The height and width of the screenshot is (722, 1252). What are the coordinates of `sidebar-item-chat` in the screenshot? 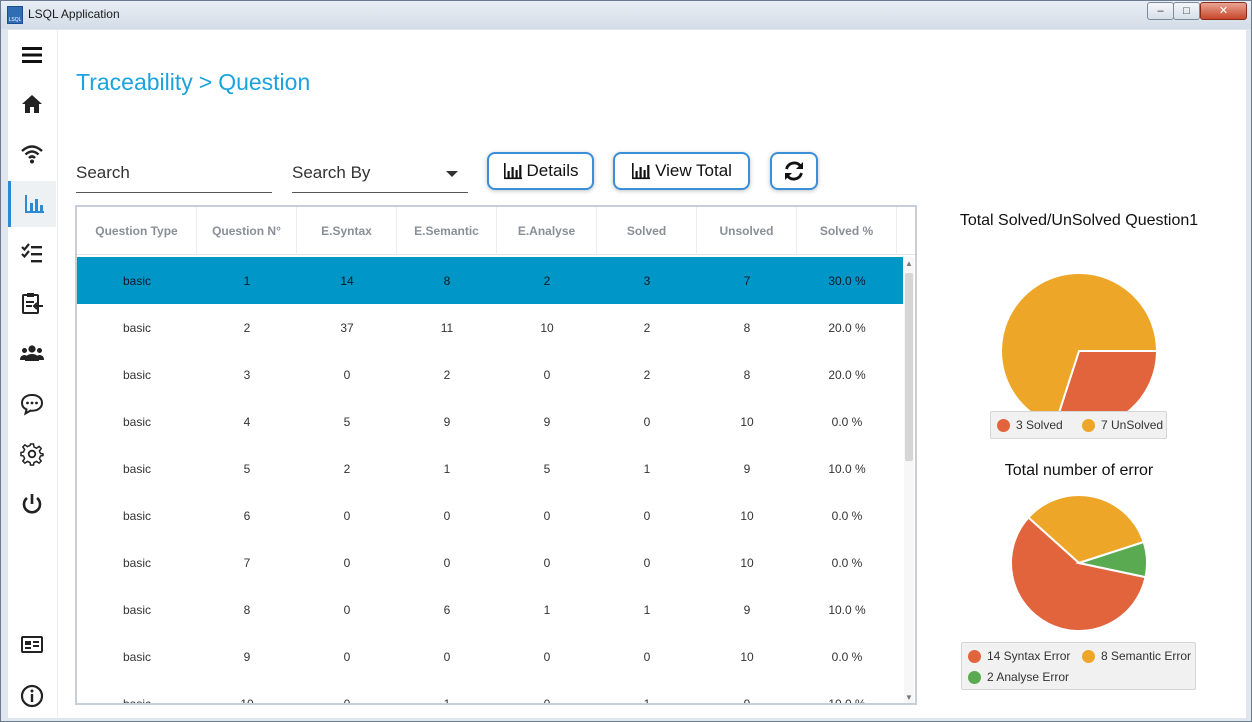 It's located at (32, 404).